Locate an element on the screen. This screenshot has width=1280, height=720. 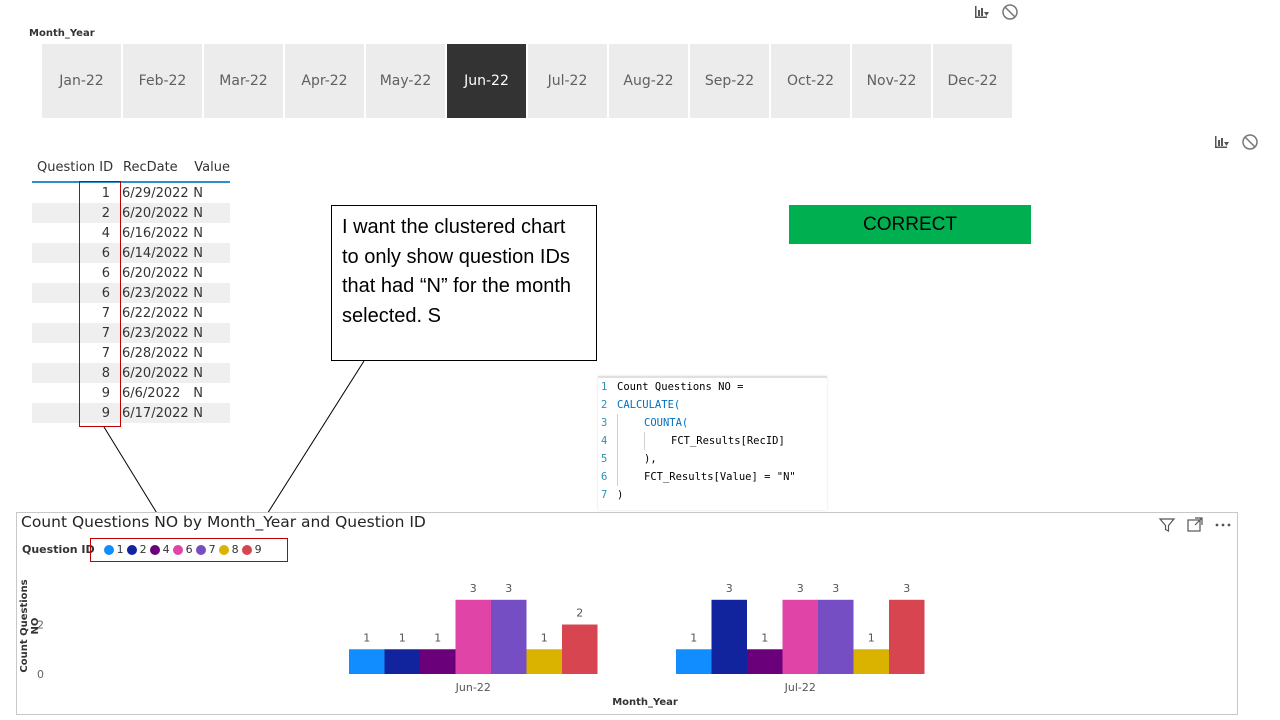
y-tick-label: 2 is located at coordinates (40, 625).